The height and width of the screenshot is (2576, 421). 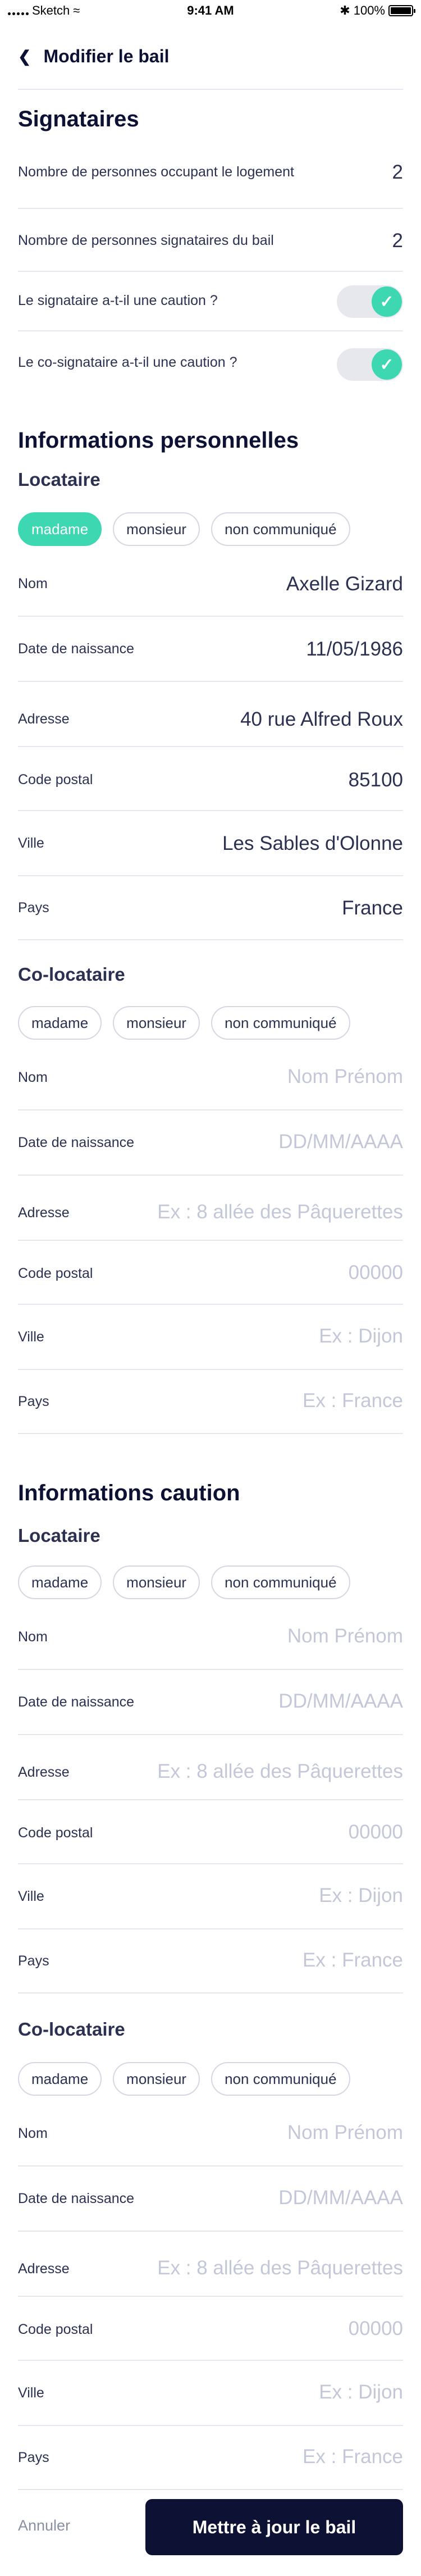 What do you see at coordinates (156, 172) in the screenshot?
I see `row-label: Nombre de personnes occupant le logement` at bounding box center [156, 172].